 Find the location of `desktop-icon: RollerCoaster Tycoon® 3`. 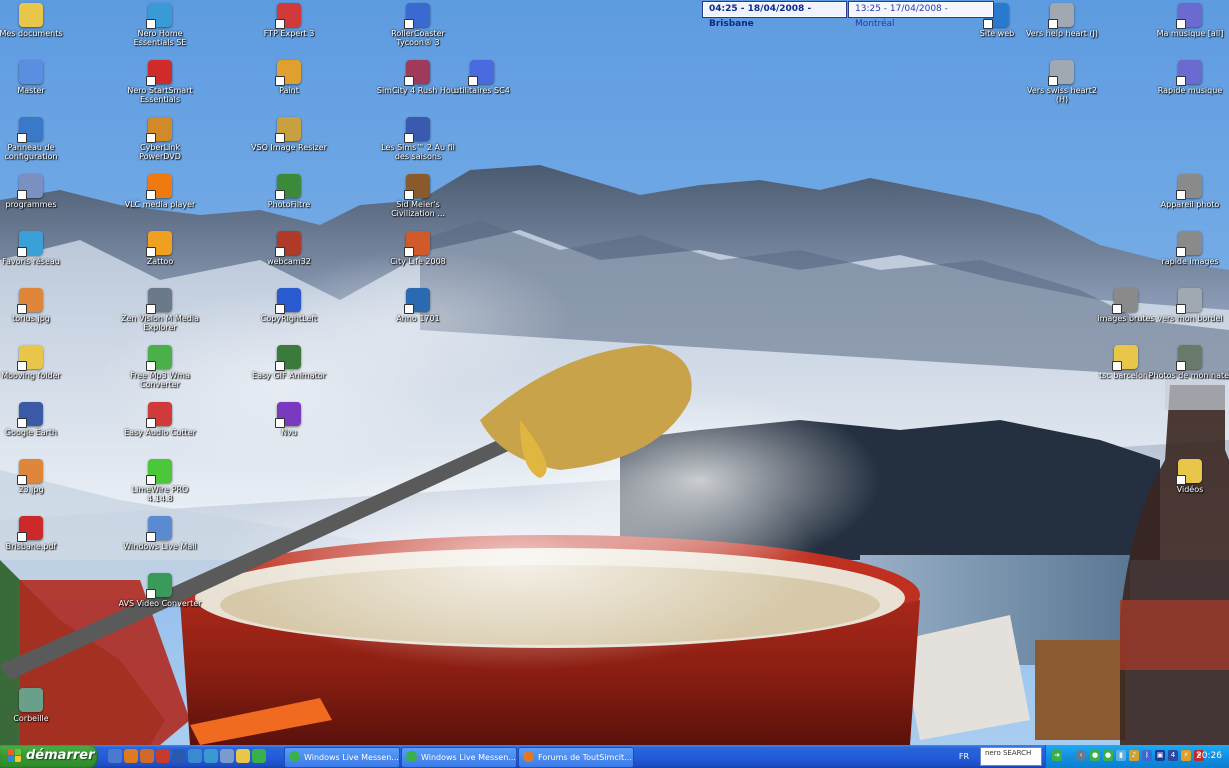

desktop-icon: RollerCoaster Tycoon® 3 is located at coordinates (418, 25).